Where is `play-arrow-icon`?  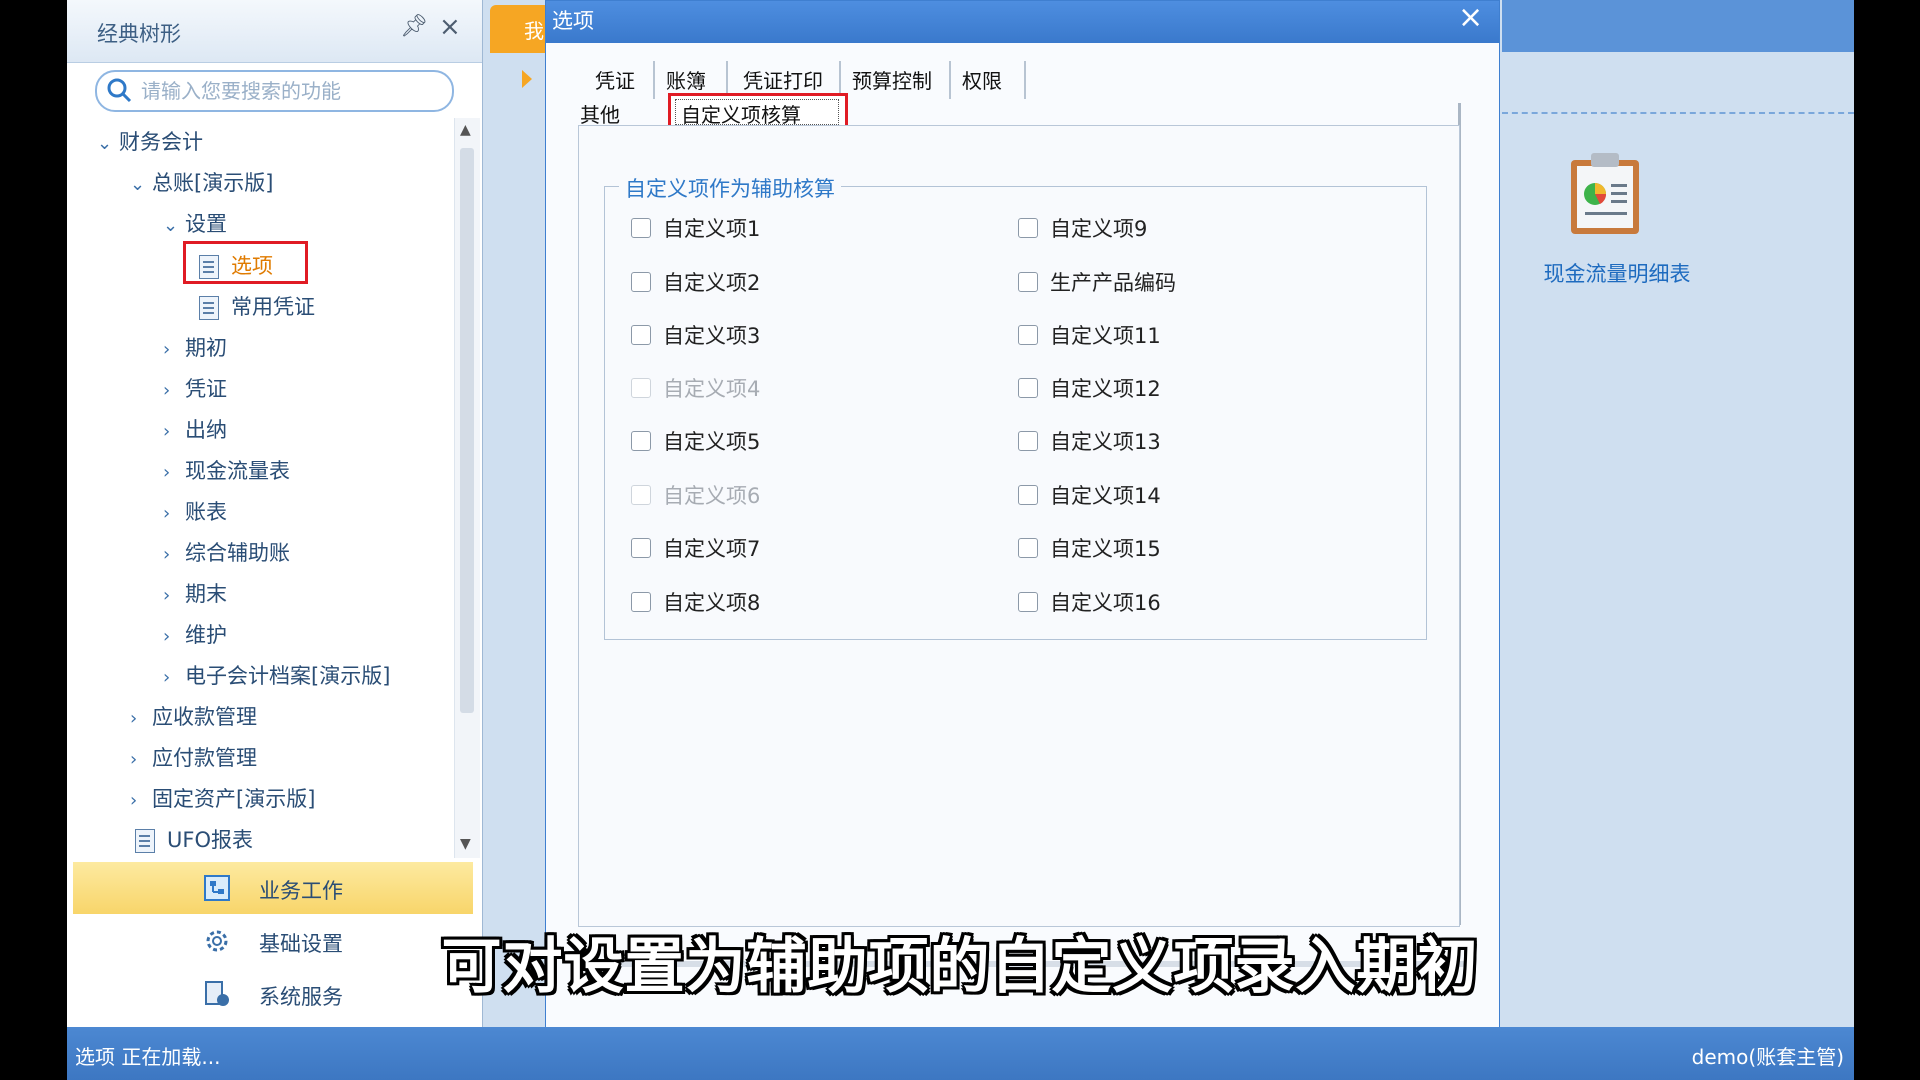 play-arrow-icon is located at coordinates (527, 79).